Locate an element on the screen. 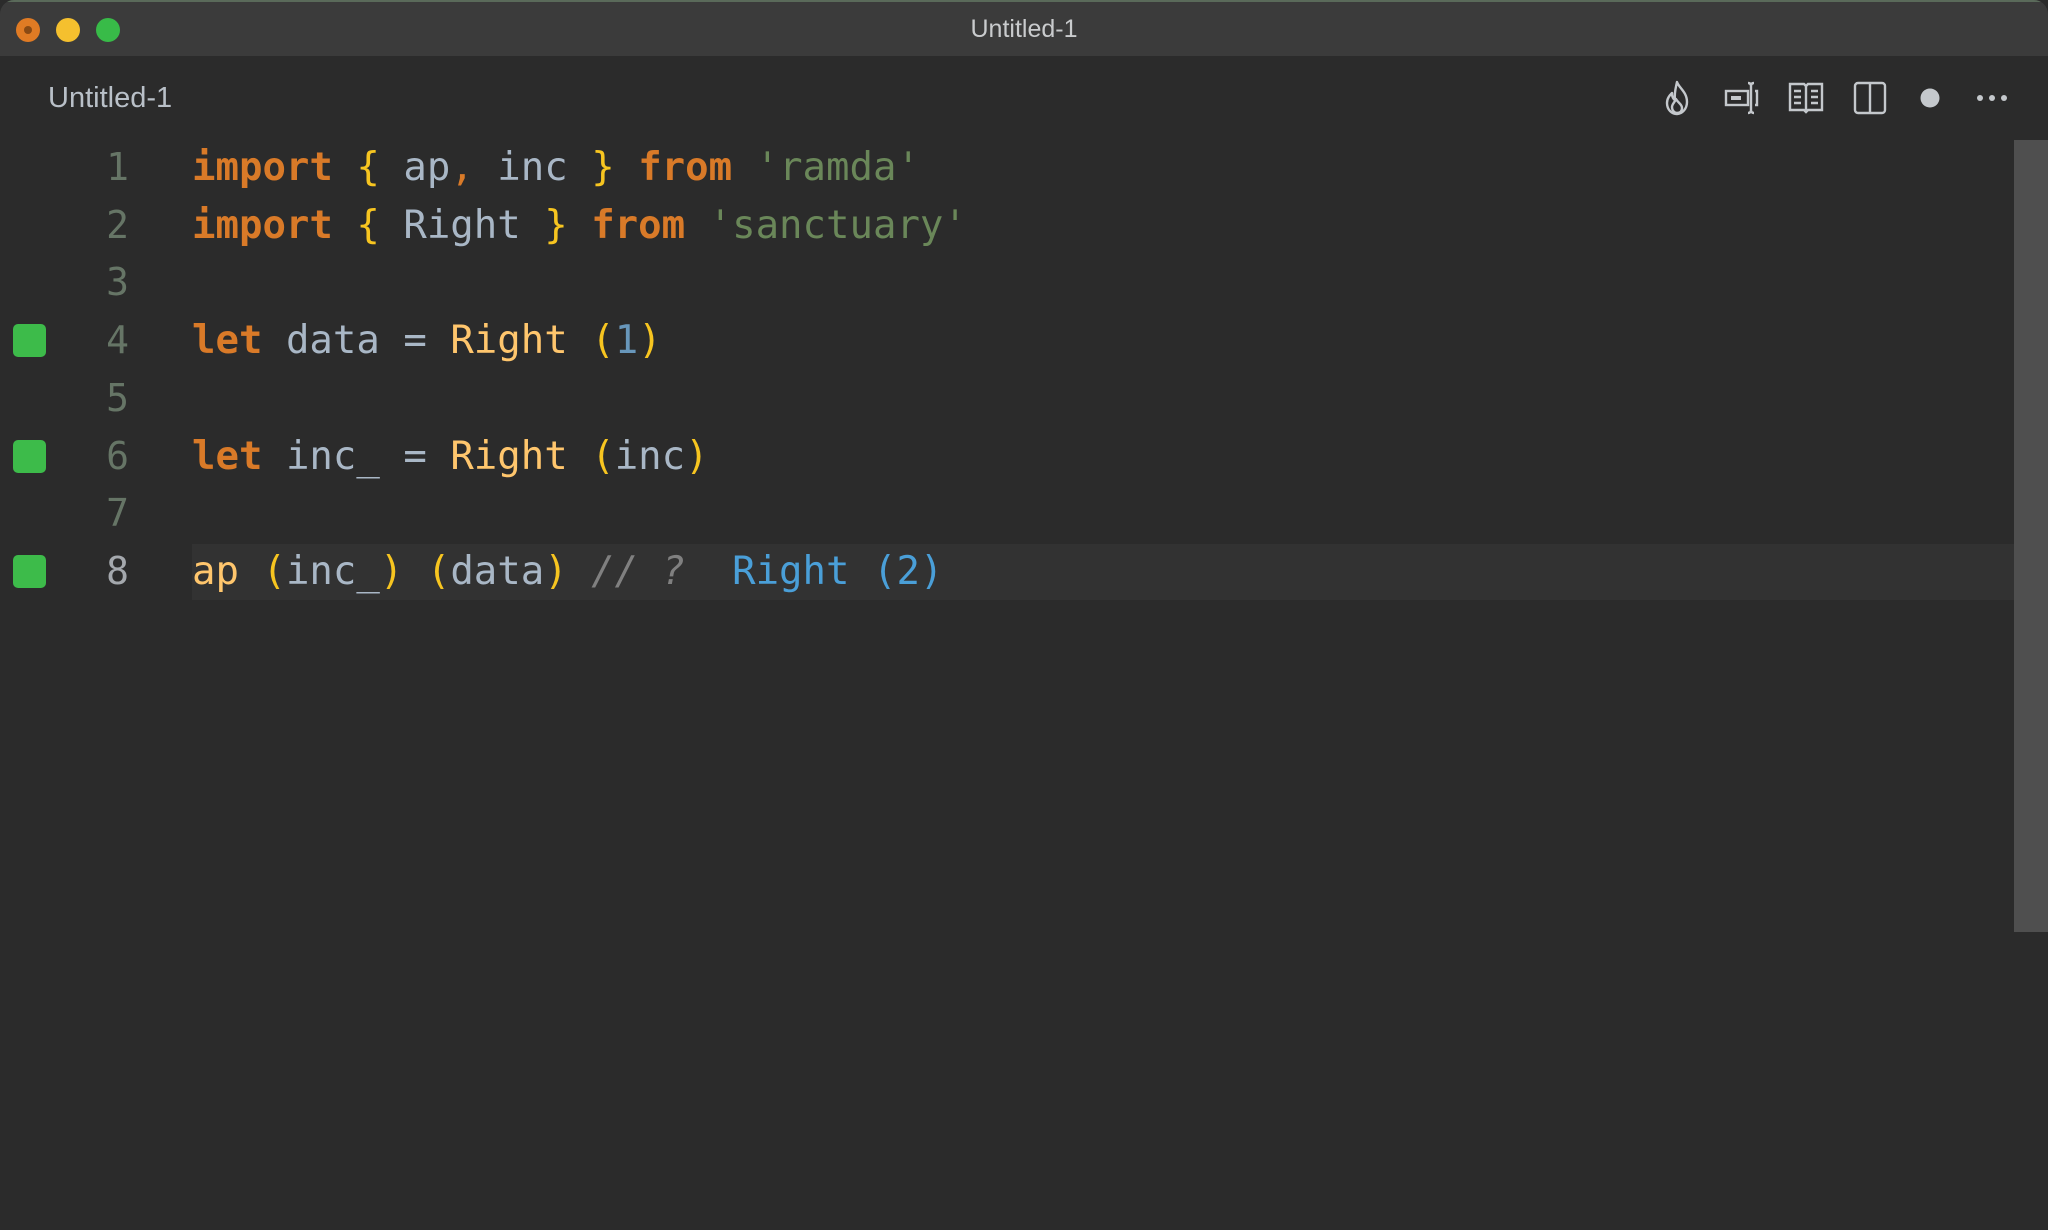  code-text: import { Right } from 'sanctuary' is located at coordinates (579, 226).